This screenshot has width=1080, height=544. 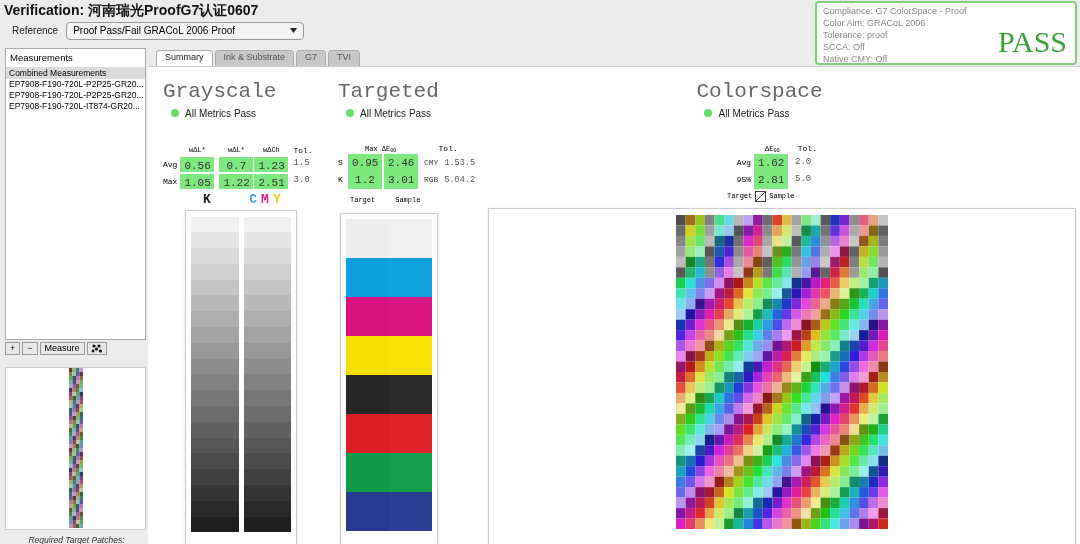 What do you see at coordinates (389, 91) in the screenshot?
I see `section-title: Targeted` at bounding box center [389, 91].